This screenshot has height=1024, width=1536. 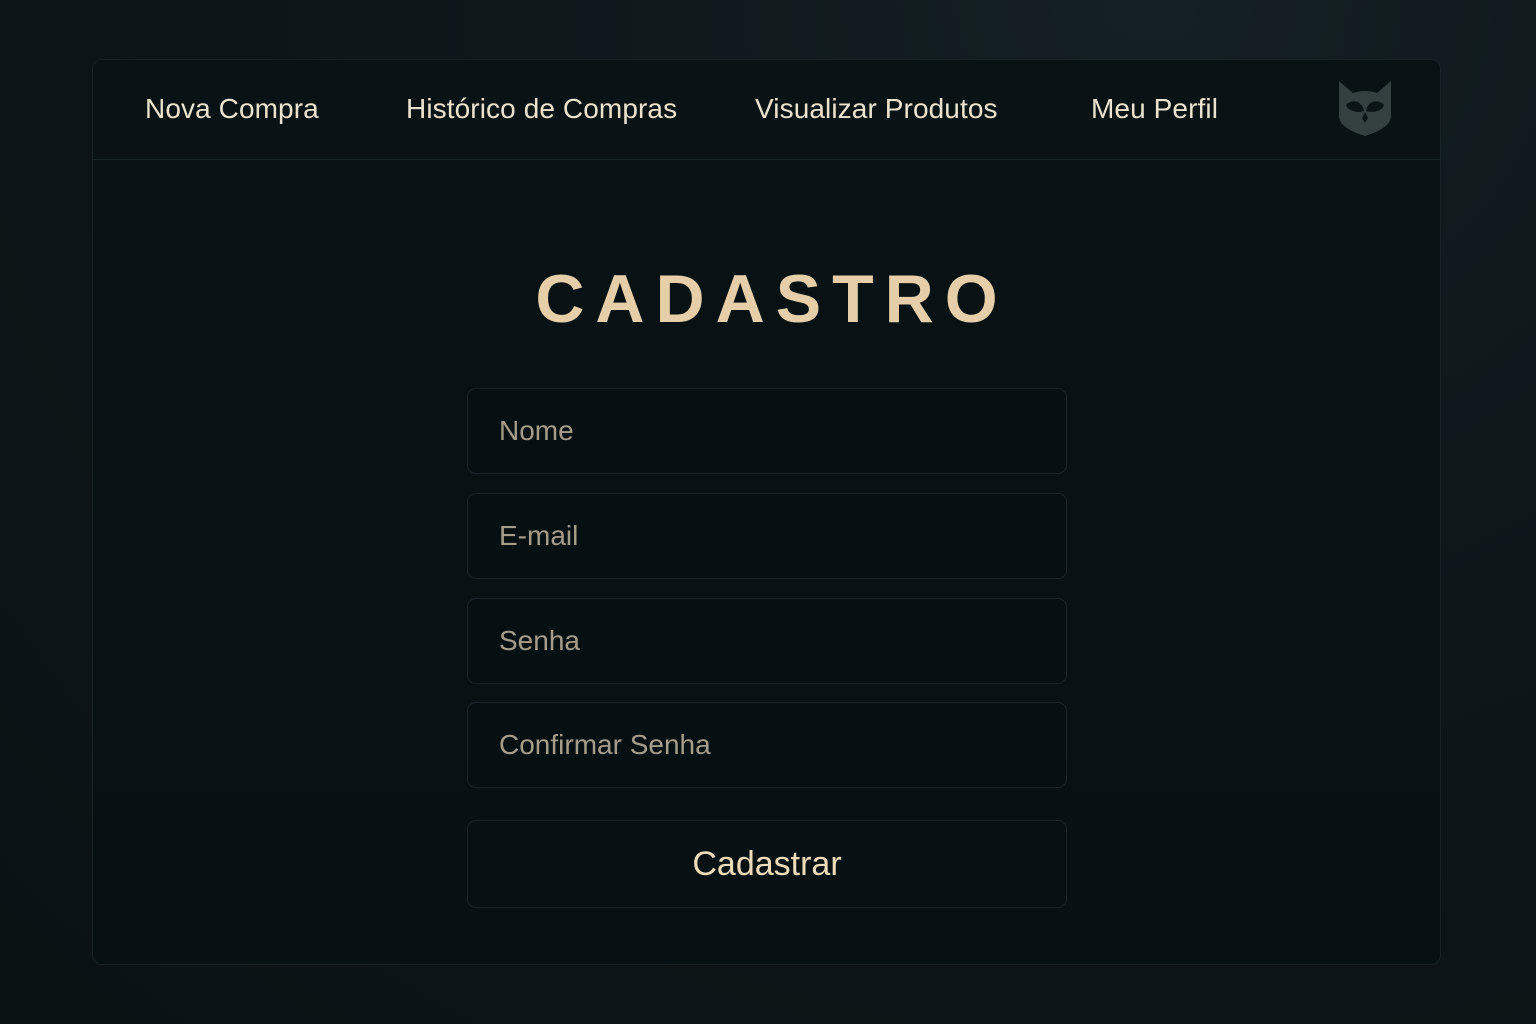 I want to click on senha-field, so click(x=767, y=641).